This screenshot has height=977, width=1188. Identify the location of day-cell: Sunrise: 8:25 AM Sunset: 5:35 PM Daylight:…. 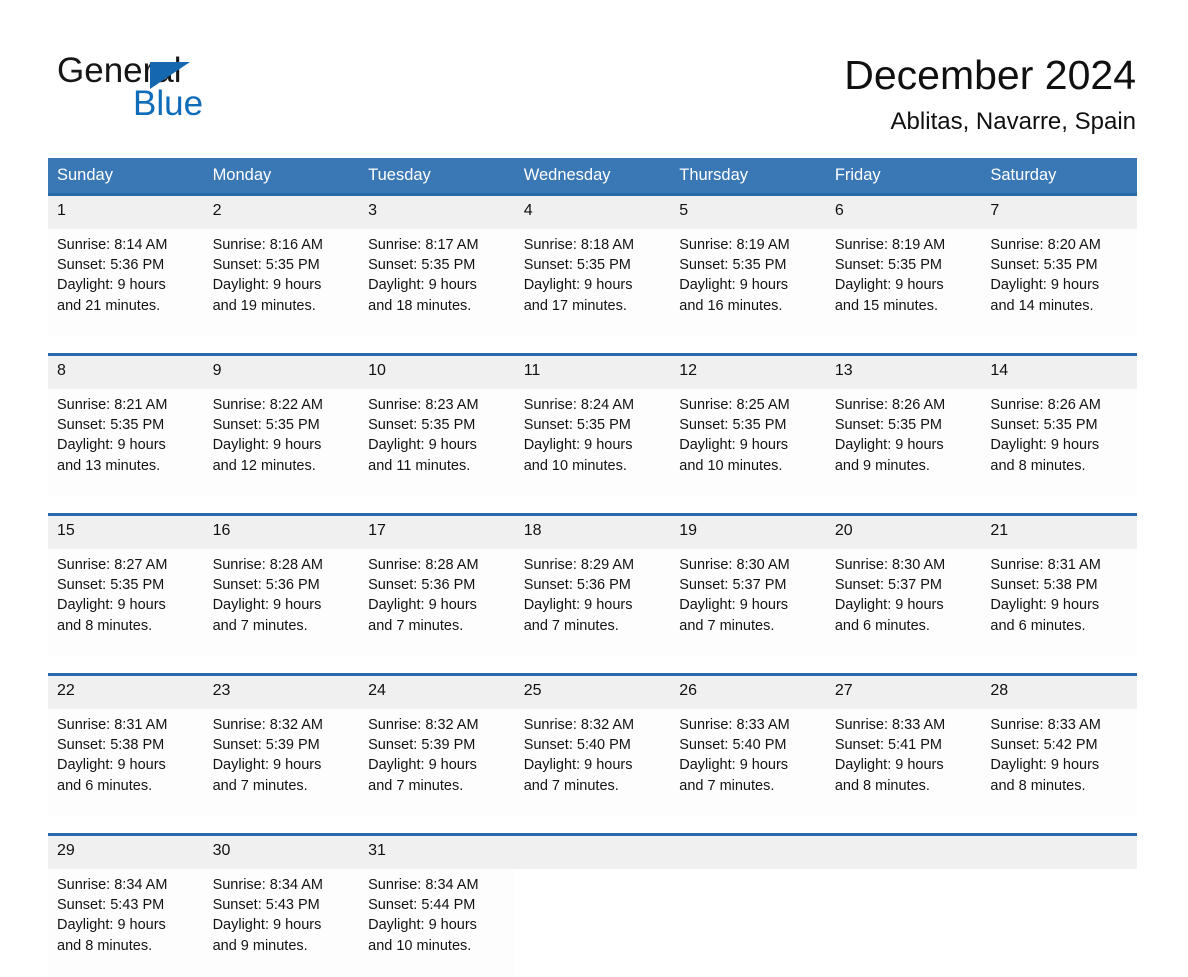
(748, 443).